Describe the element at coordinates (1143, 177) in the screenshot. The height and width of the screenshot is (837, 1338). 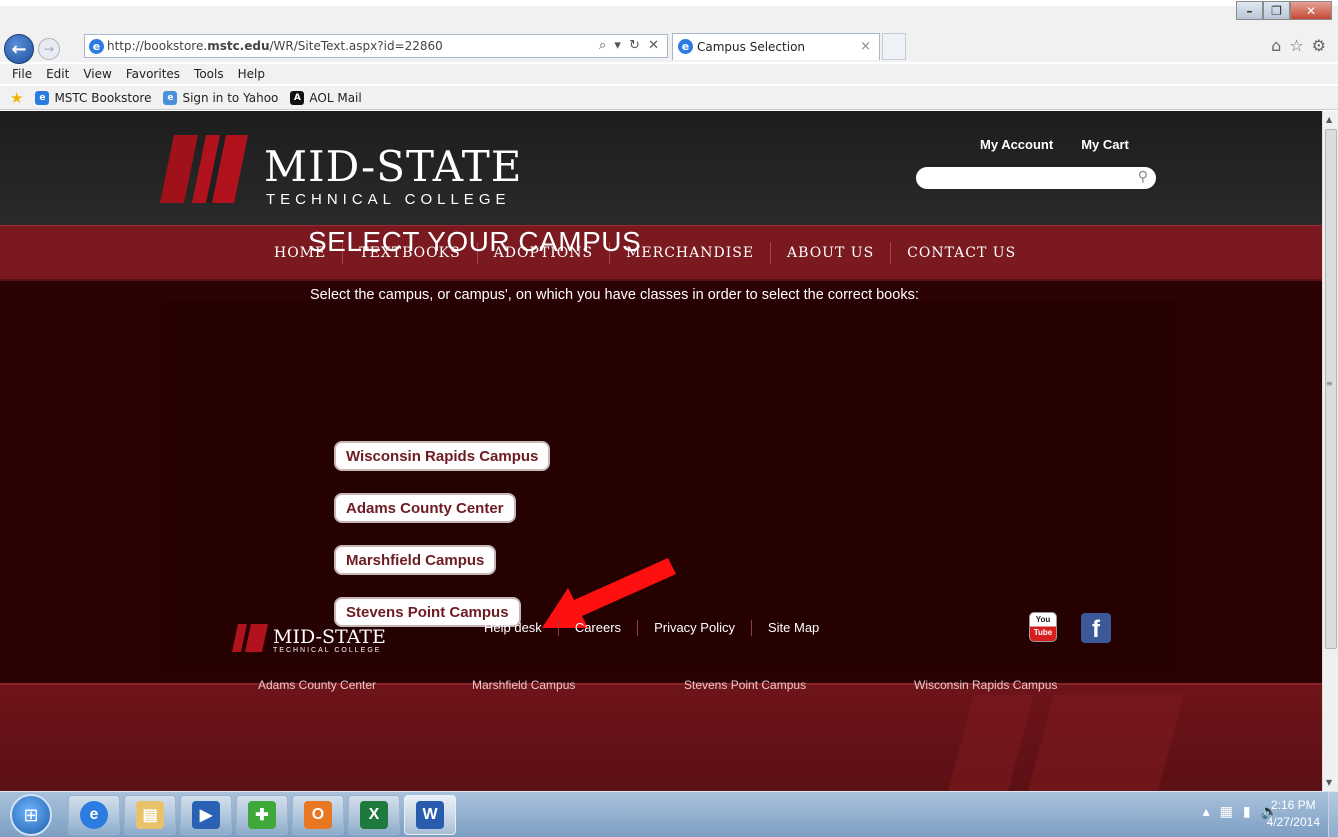
I see `search-icon: ⚲` at that location.